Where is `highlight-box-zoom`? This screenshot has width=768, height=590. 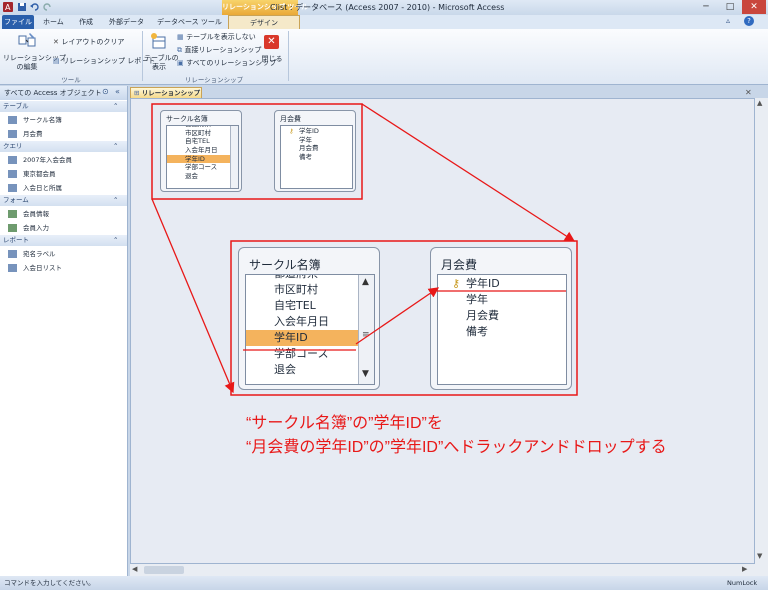 highlight-box-zoom is located at coordinates (404, 318).